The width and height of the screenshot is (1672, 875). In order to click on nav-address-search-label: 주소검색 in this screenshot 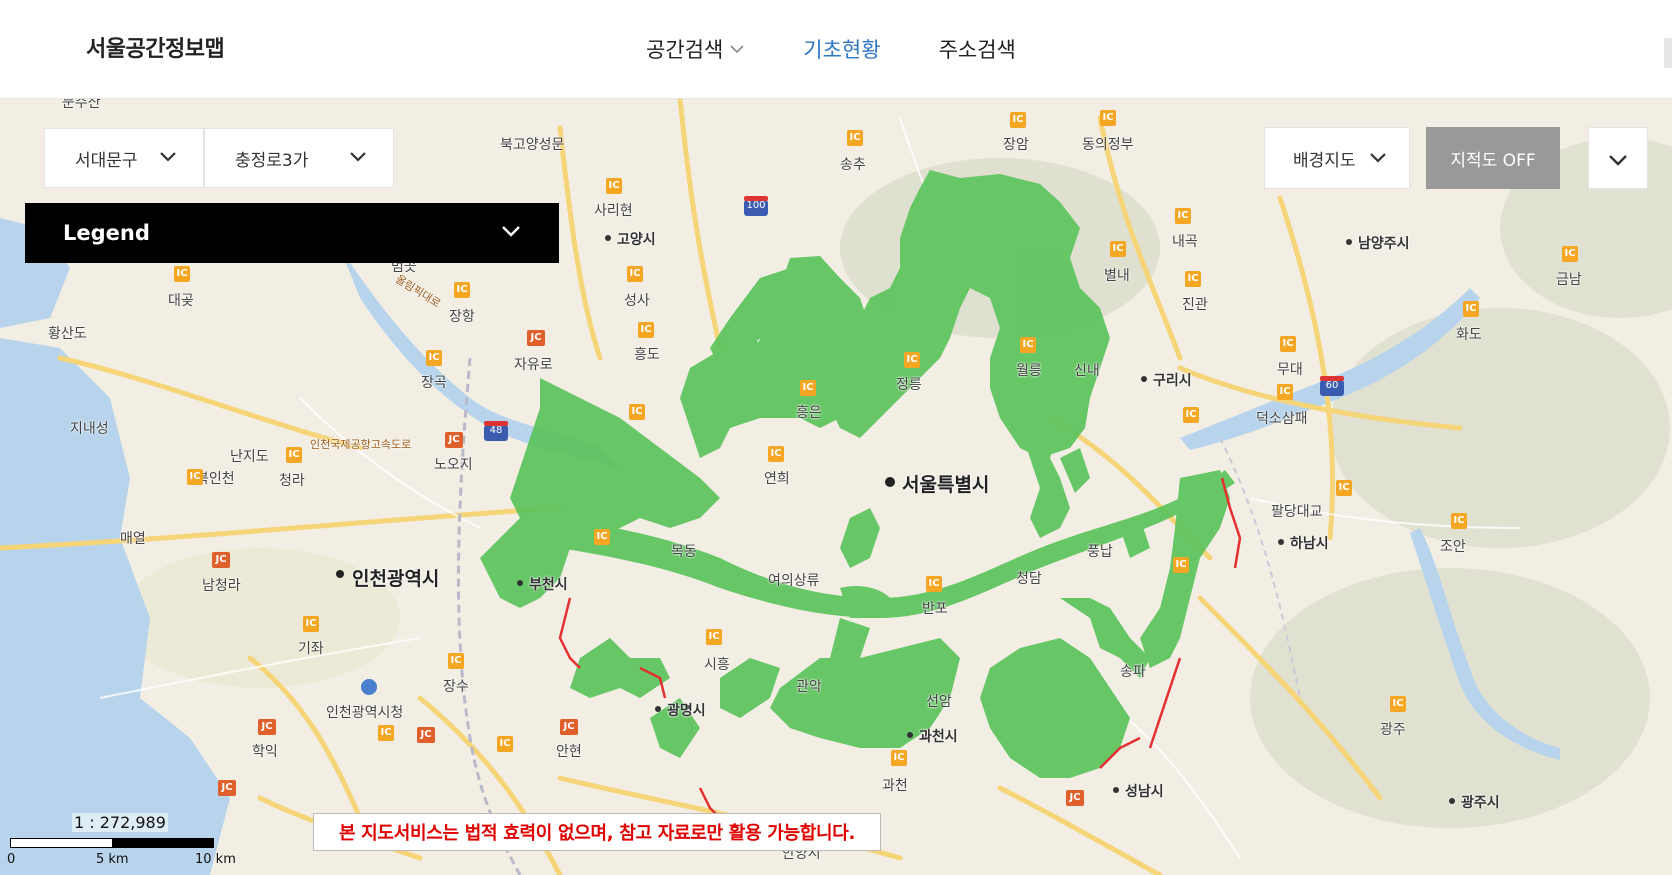, I will do `click(977, 50)`.